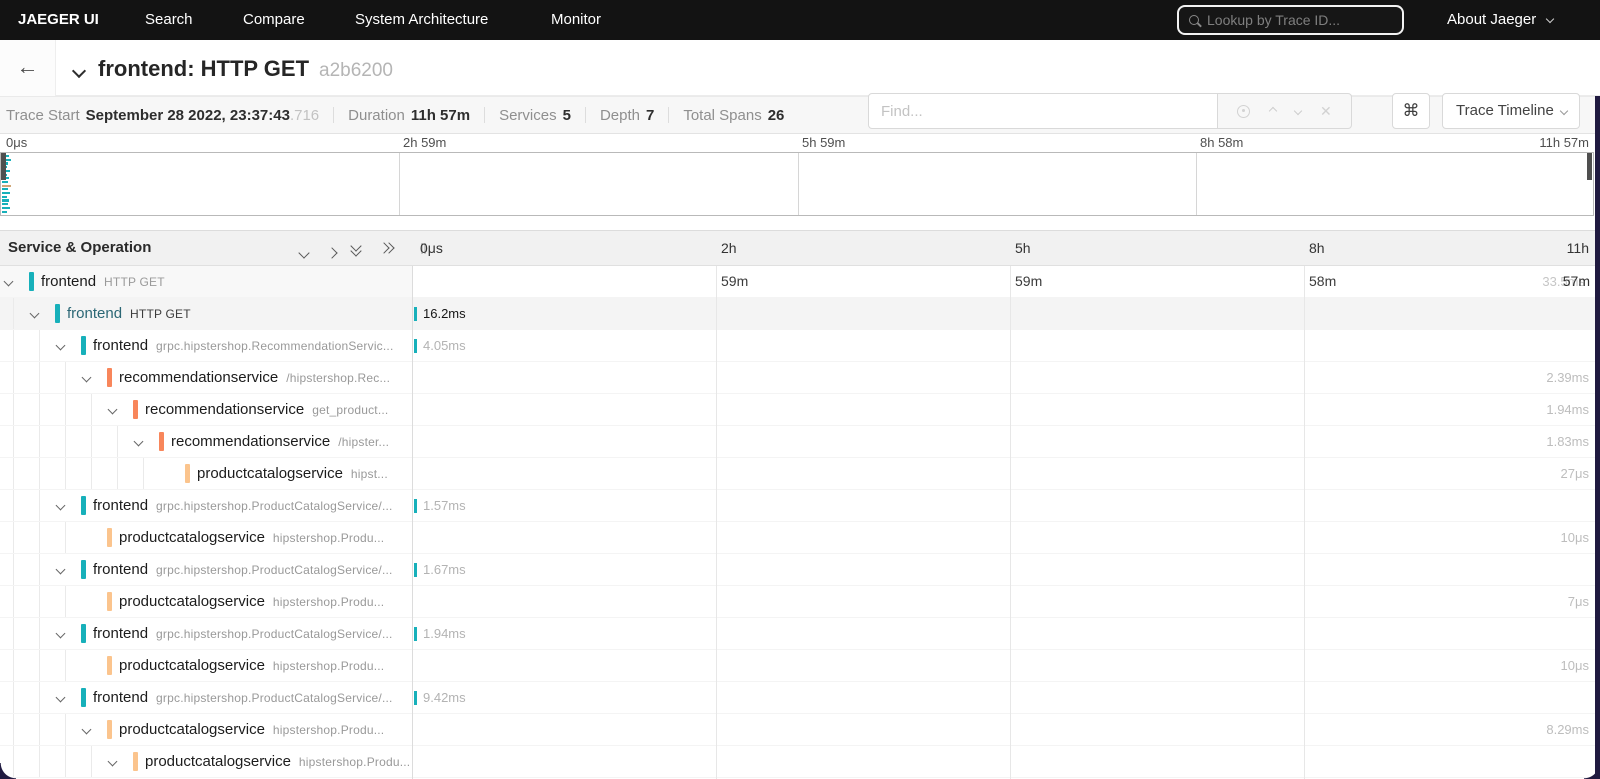  I want to click on trace-view-select: Trace Timeline, so click(1511, 111).